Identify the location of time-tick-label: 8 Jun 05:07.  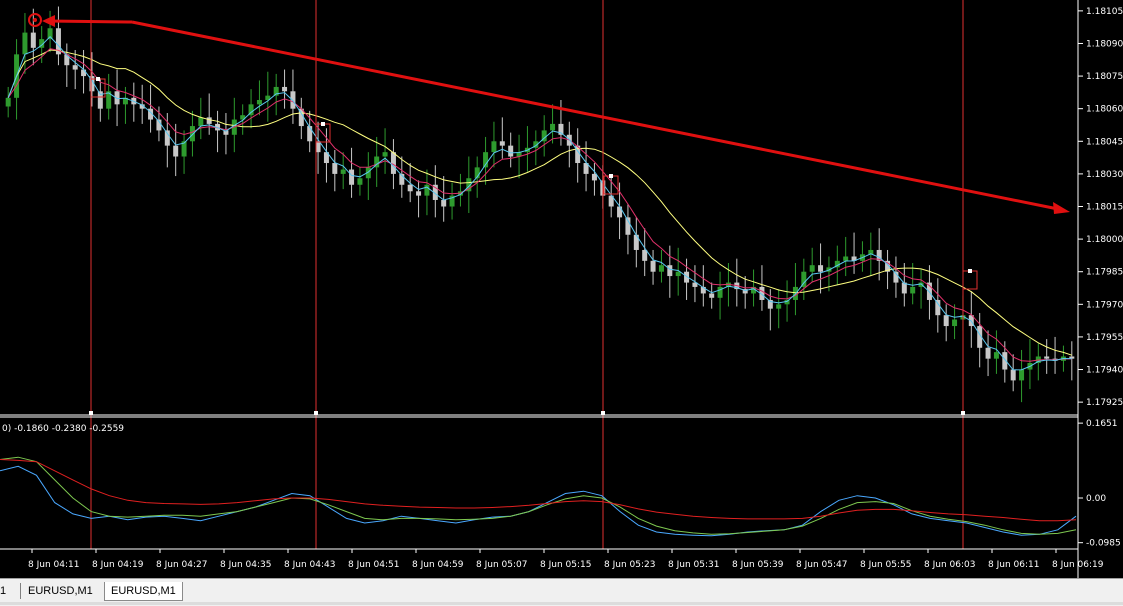
(501, 565).